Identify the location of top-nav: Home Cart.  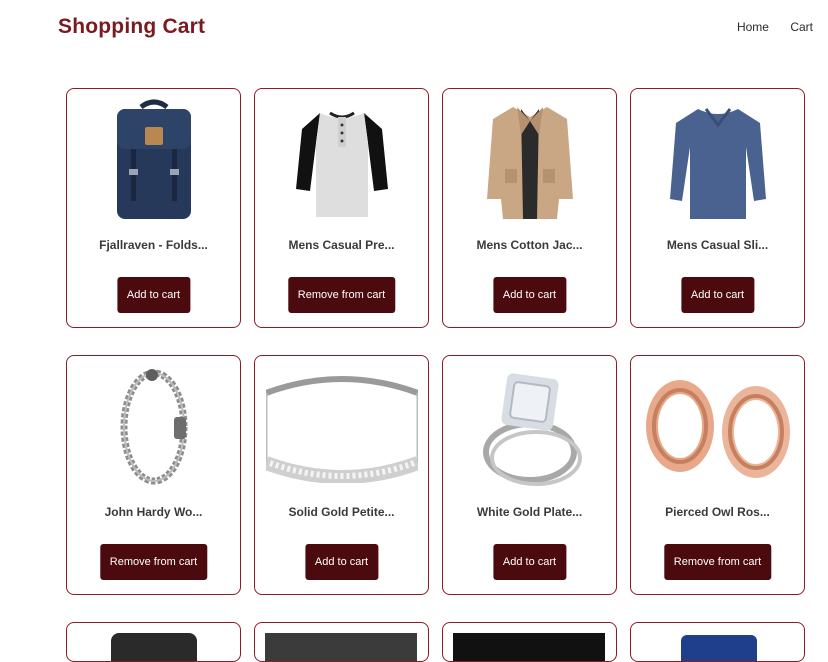
(766, 27).